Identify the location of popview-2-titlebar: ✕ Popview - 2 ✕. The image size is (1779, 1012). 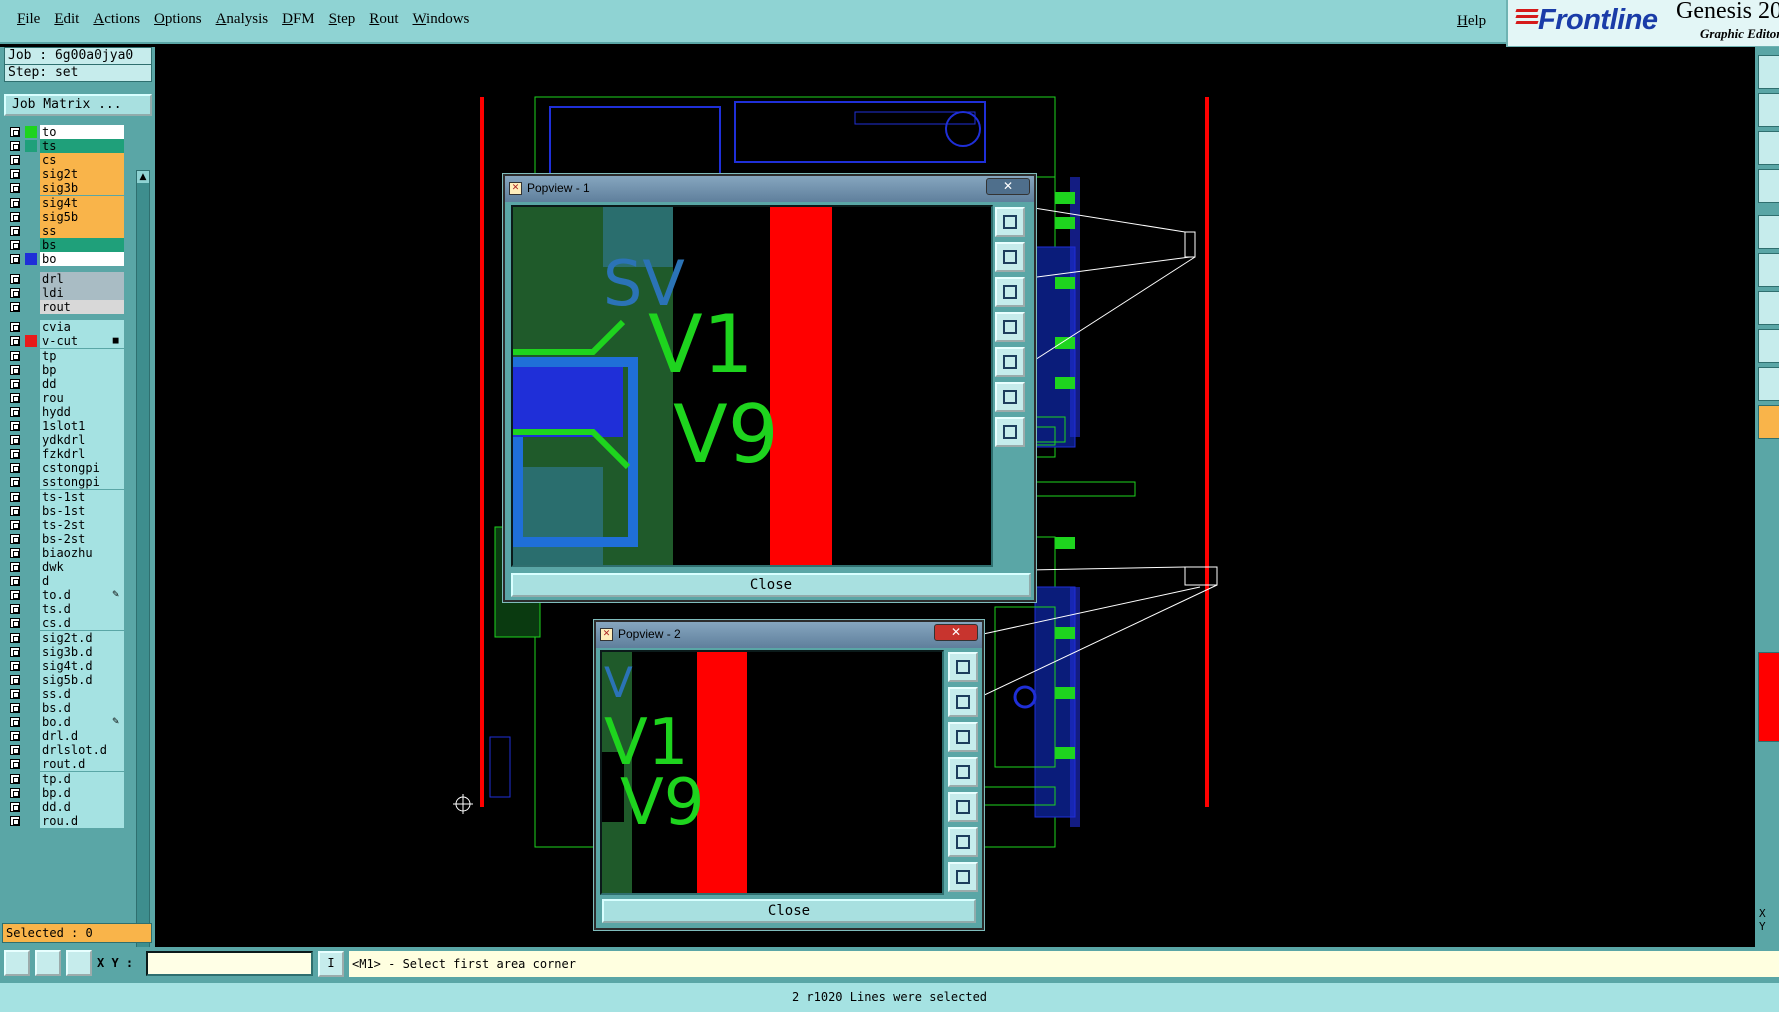
(789, 635).